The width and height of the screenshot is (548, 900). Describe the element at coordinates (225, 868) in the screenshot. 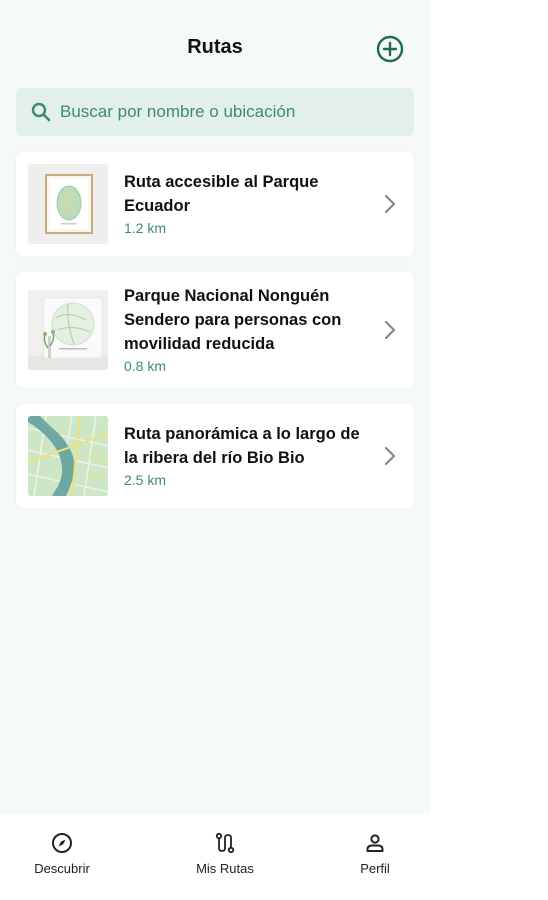

I see `tab-label: Mis Rutas` at that location.